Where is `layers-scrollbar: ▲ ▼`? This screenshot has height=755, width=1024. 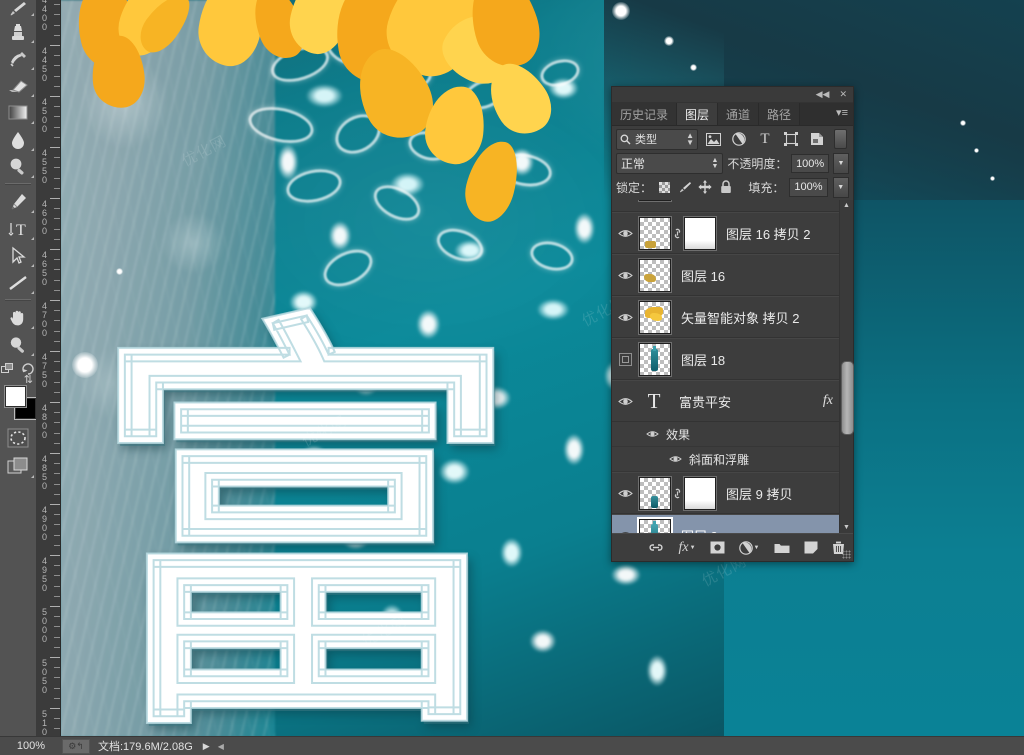 layers-scrollbar: ▲ ▼ is located at coordinates (846, 366).